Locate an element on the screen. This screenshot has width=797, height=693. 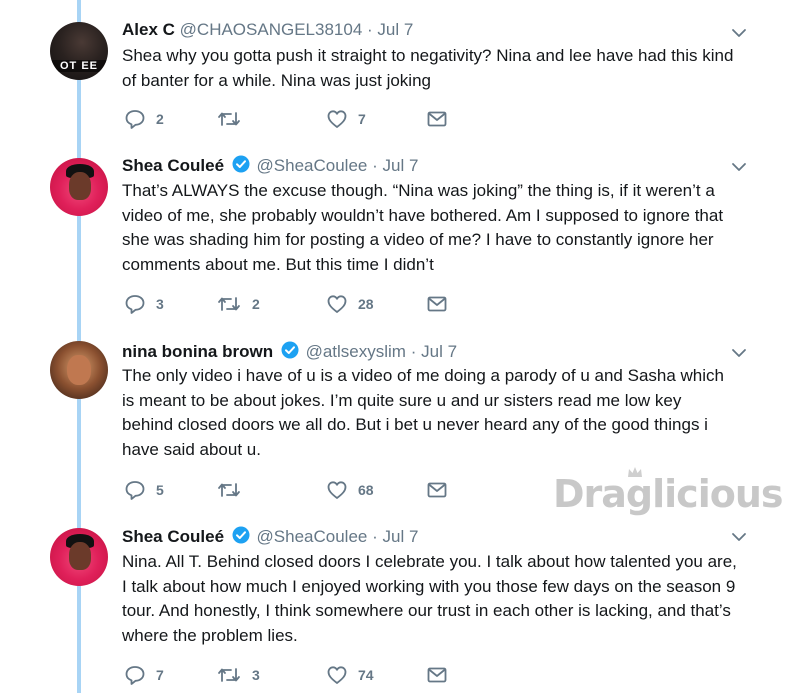
retweet-button: 2 is located at coordinates (238, 304).